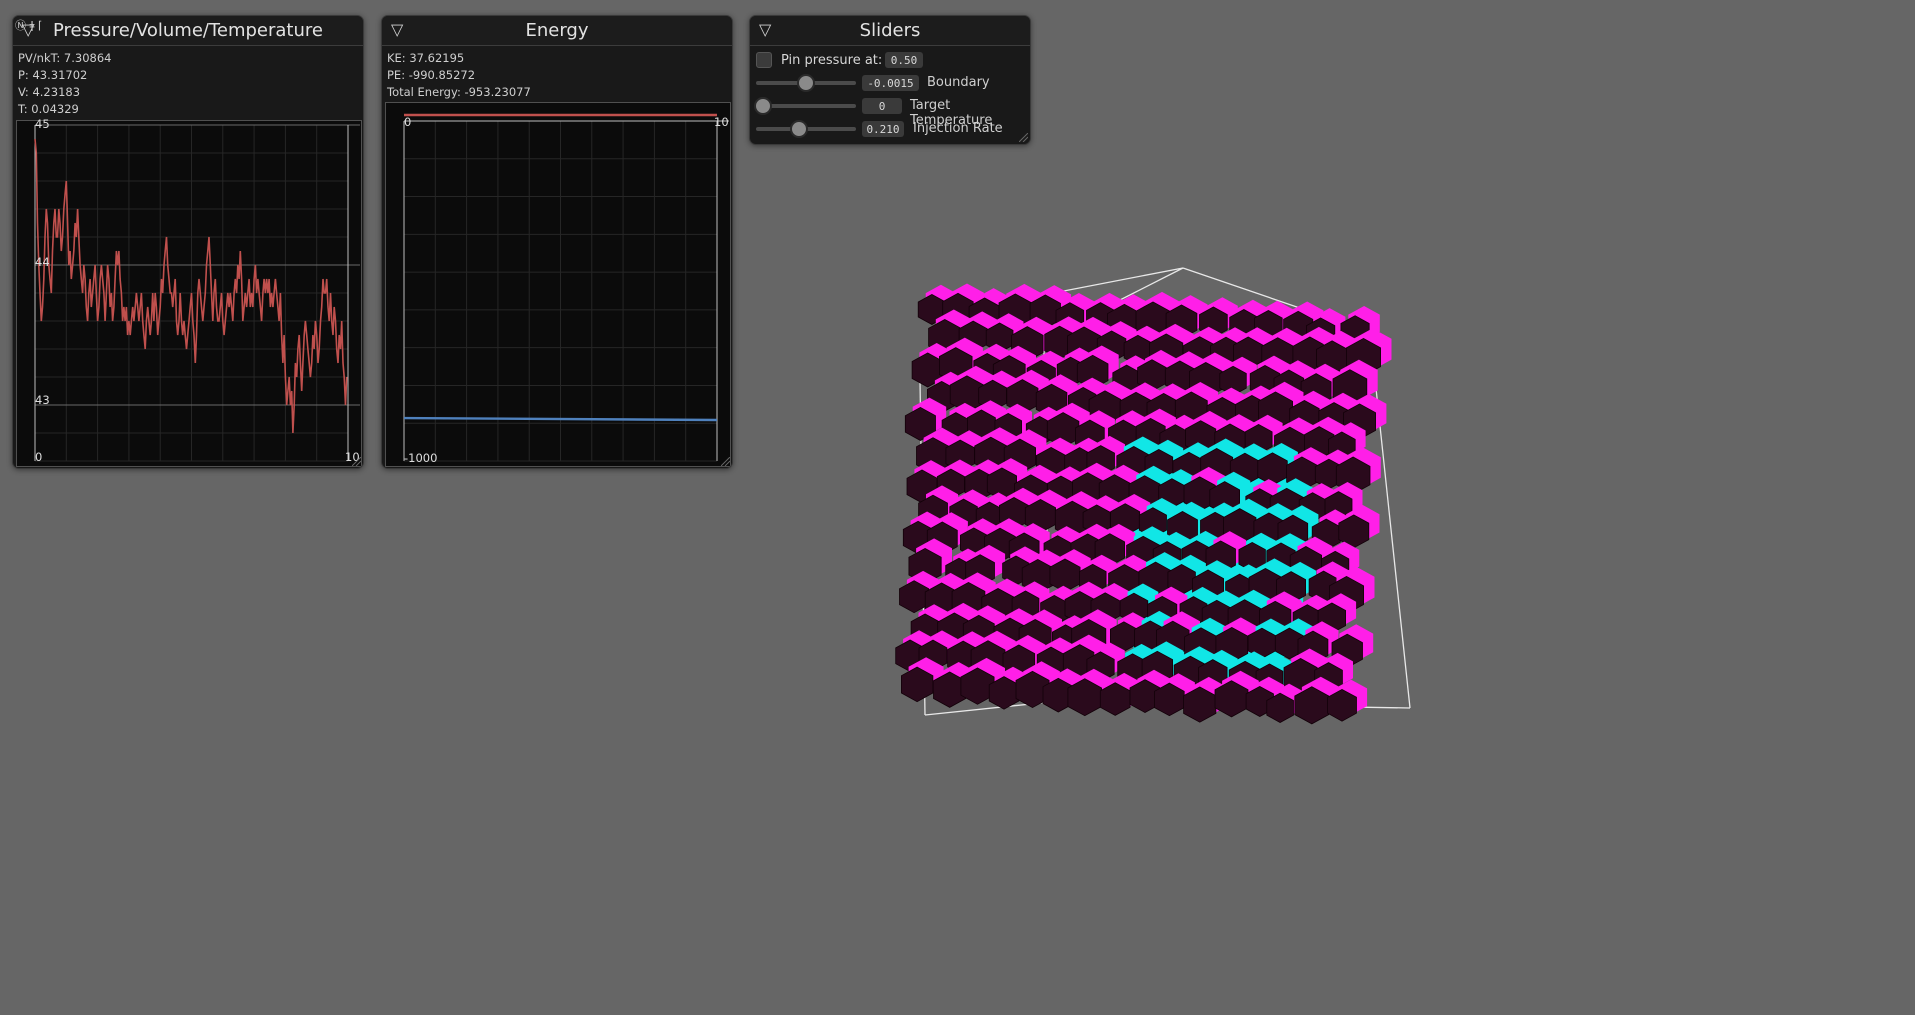 Image resolution: width=1915 pixels, height=1015 pixels. What do you see at coordinates (883, 129) in the screenshot?
I see `injection-rate-value: 0.210` at bounding box center [883, 129].